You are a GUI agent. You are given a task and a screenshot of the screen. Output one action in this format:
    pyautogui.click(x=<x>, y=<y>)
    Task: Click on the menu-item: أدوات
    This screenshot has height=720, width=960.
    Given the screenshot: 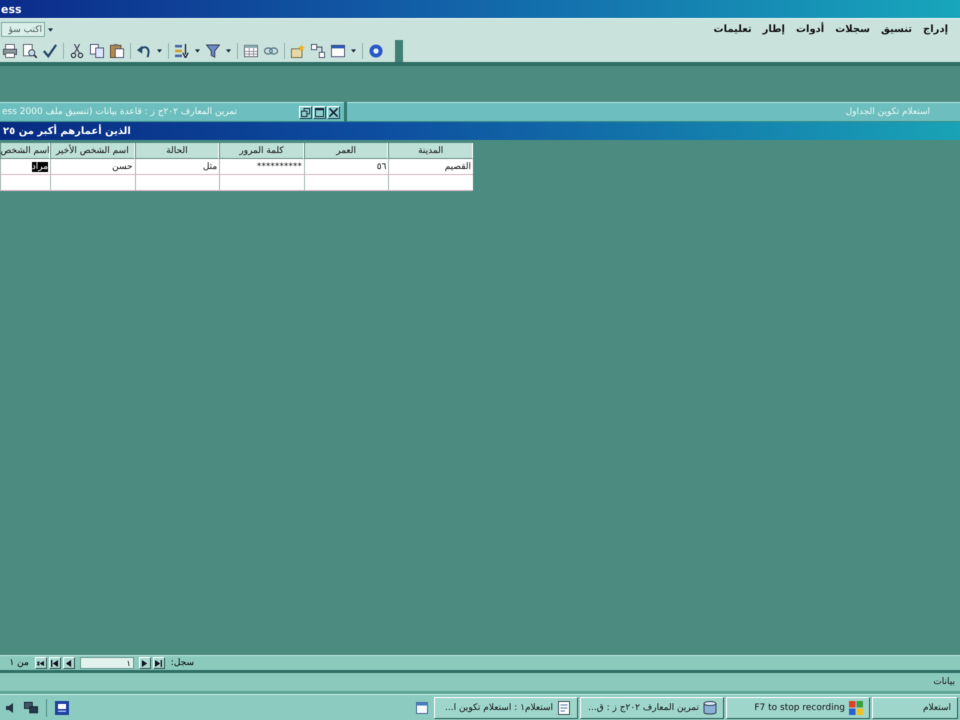 What is the action you would take?
    pyautogui.click(x=810, y=29)
    